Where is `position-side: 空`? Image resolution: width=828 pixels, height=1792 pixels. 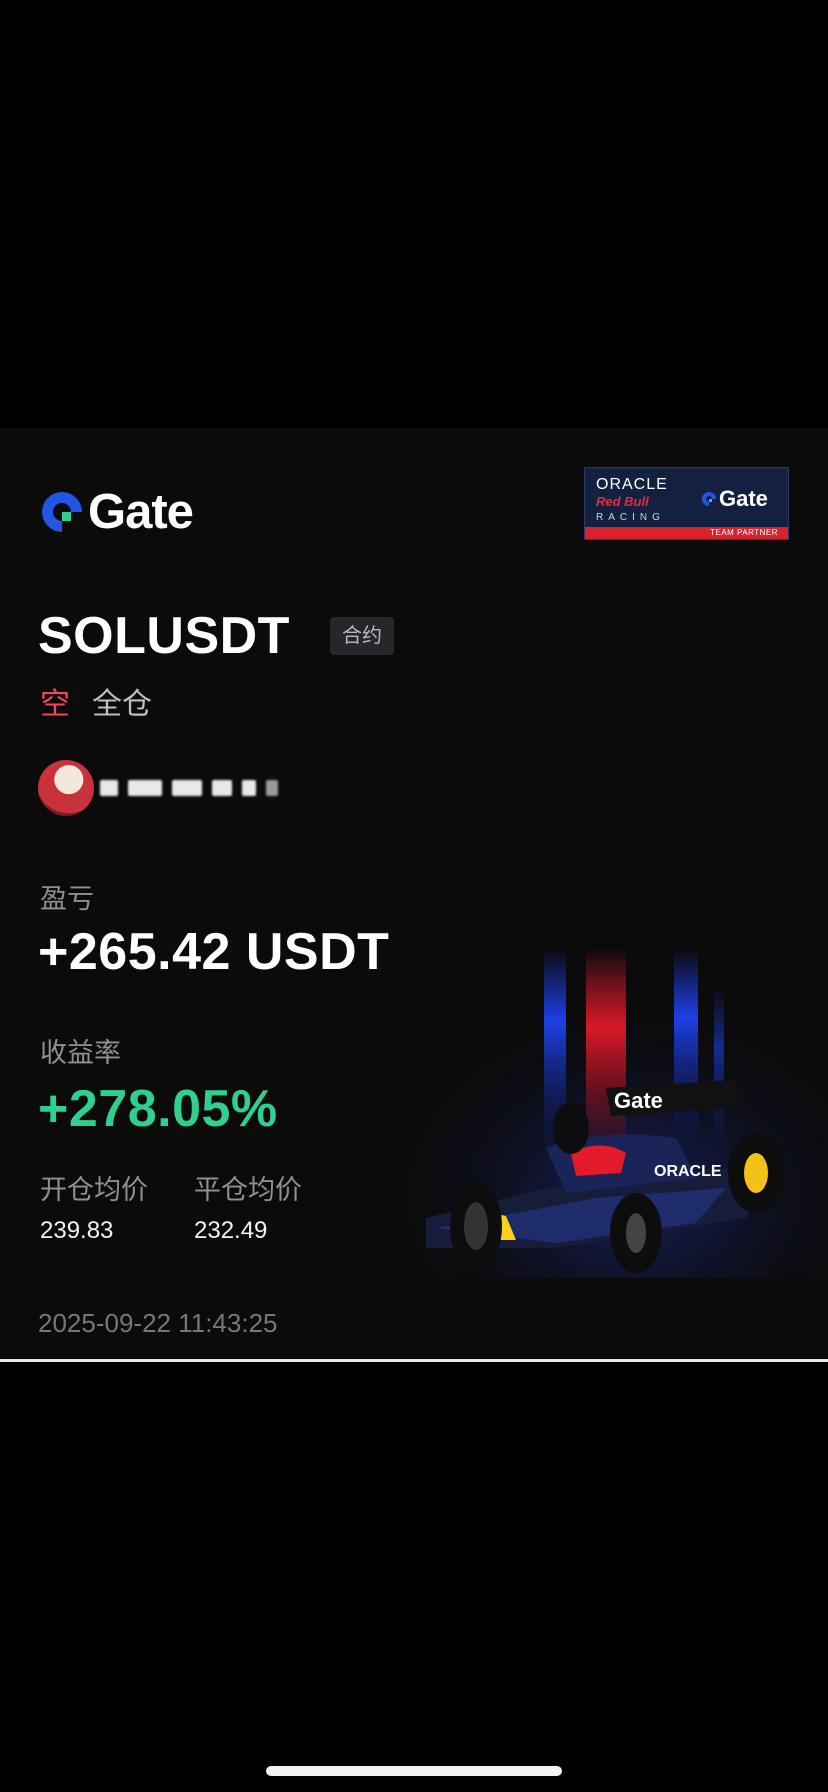
position-side: 空 is located at coordinates (55, 704).